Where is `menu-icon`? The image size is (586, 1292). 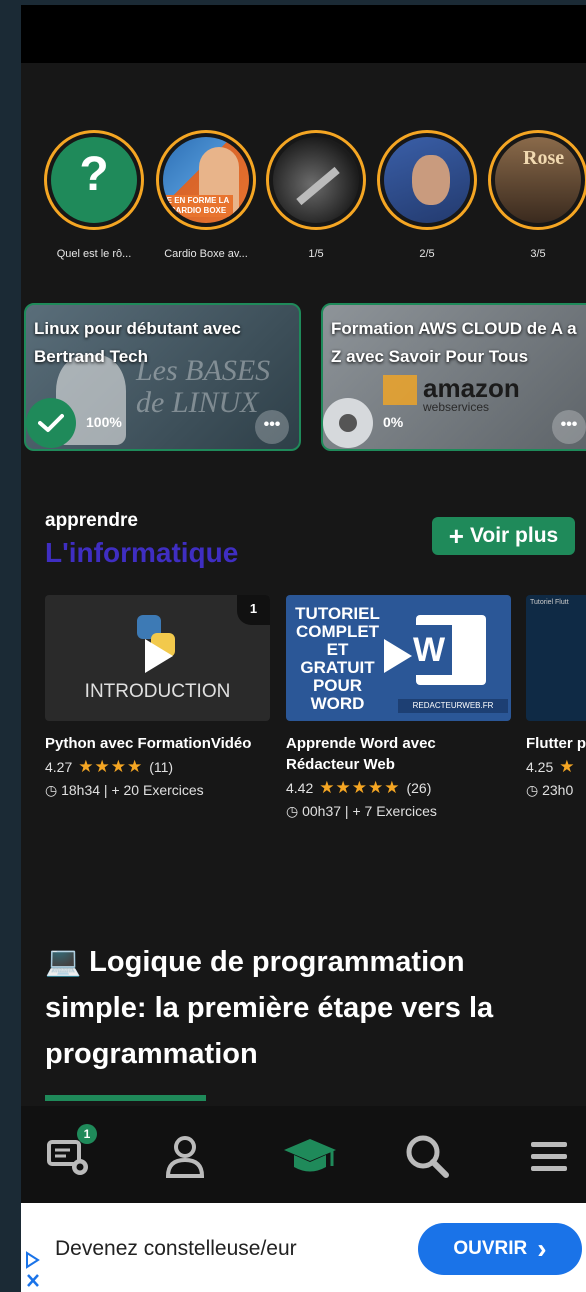
menu-icon is located at coordinates (549, 1156).